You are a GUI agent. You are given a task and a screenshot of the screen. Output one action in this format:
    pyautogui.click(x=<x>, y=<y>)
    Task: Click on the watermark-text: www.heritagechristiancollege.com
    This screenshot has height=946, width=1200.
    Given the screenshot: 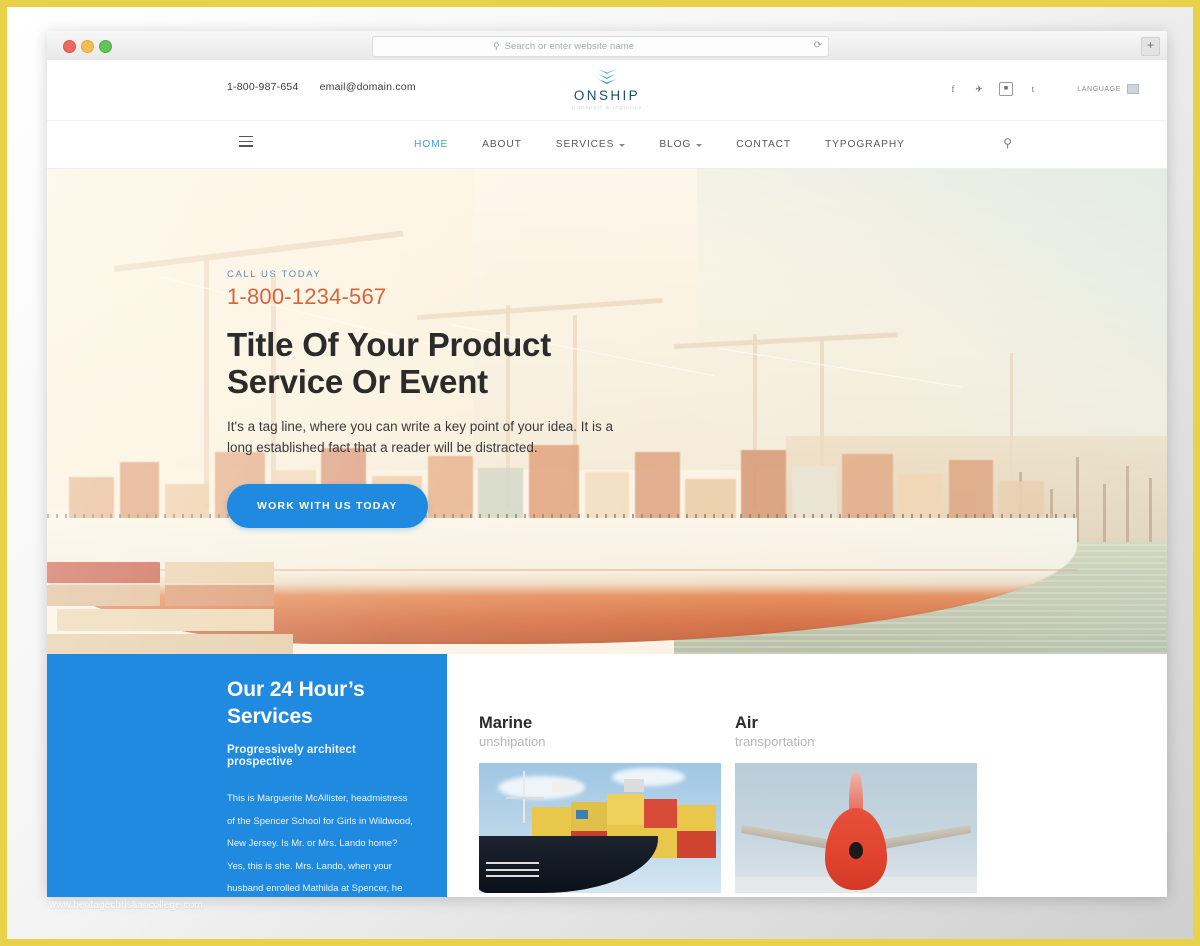 What is the action you would take?
    pyautogui.click(x=126, y=905)
    